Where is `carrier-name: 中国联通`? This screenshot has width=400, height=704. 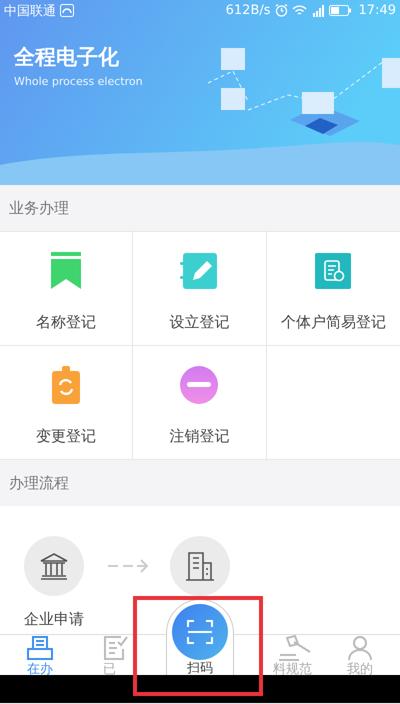
carrier-name: 中国联通 is located at coordinates (30, 11).